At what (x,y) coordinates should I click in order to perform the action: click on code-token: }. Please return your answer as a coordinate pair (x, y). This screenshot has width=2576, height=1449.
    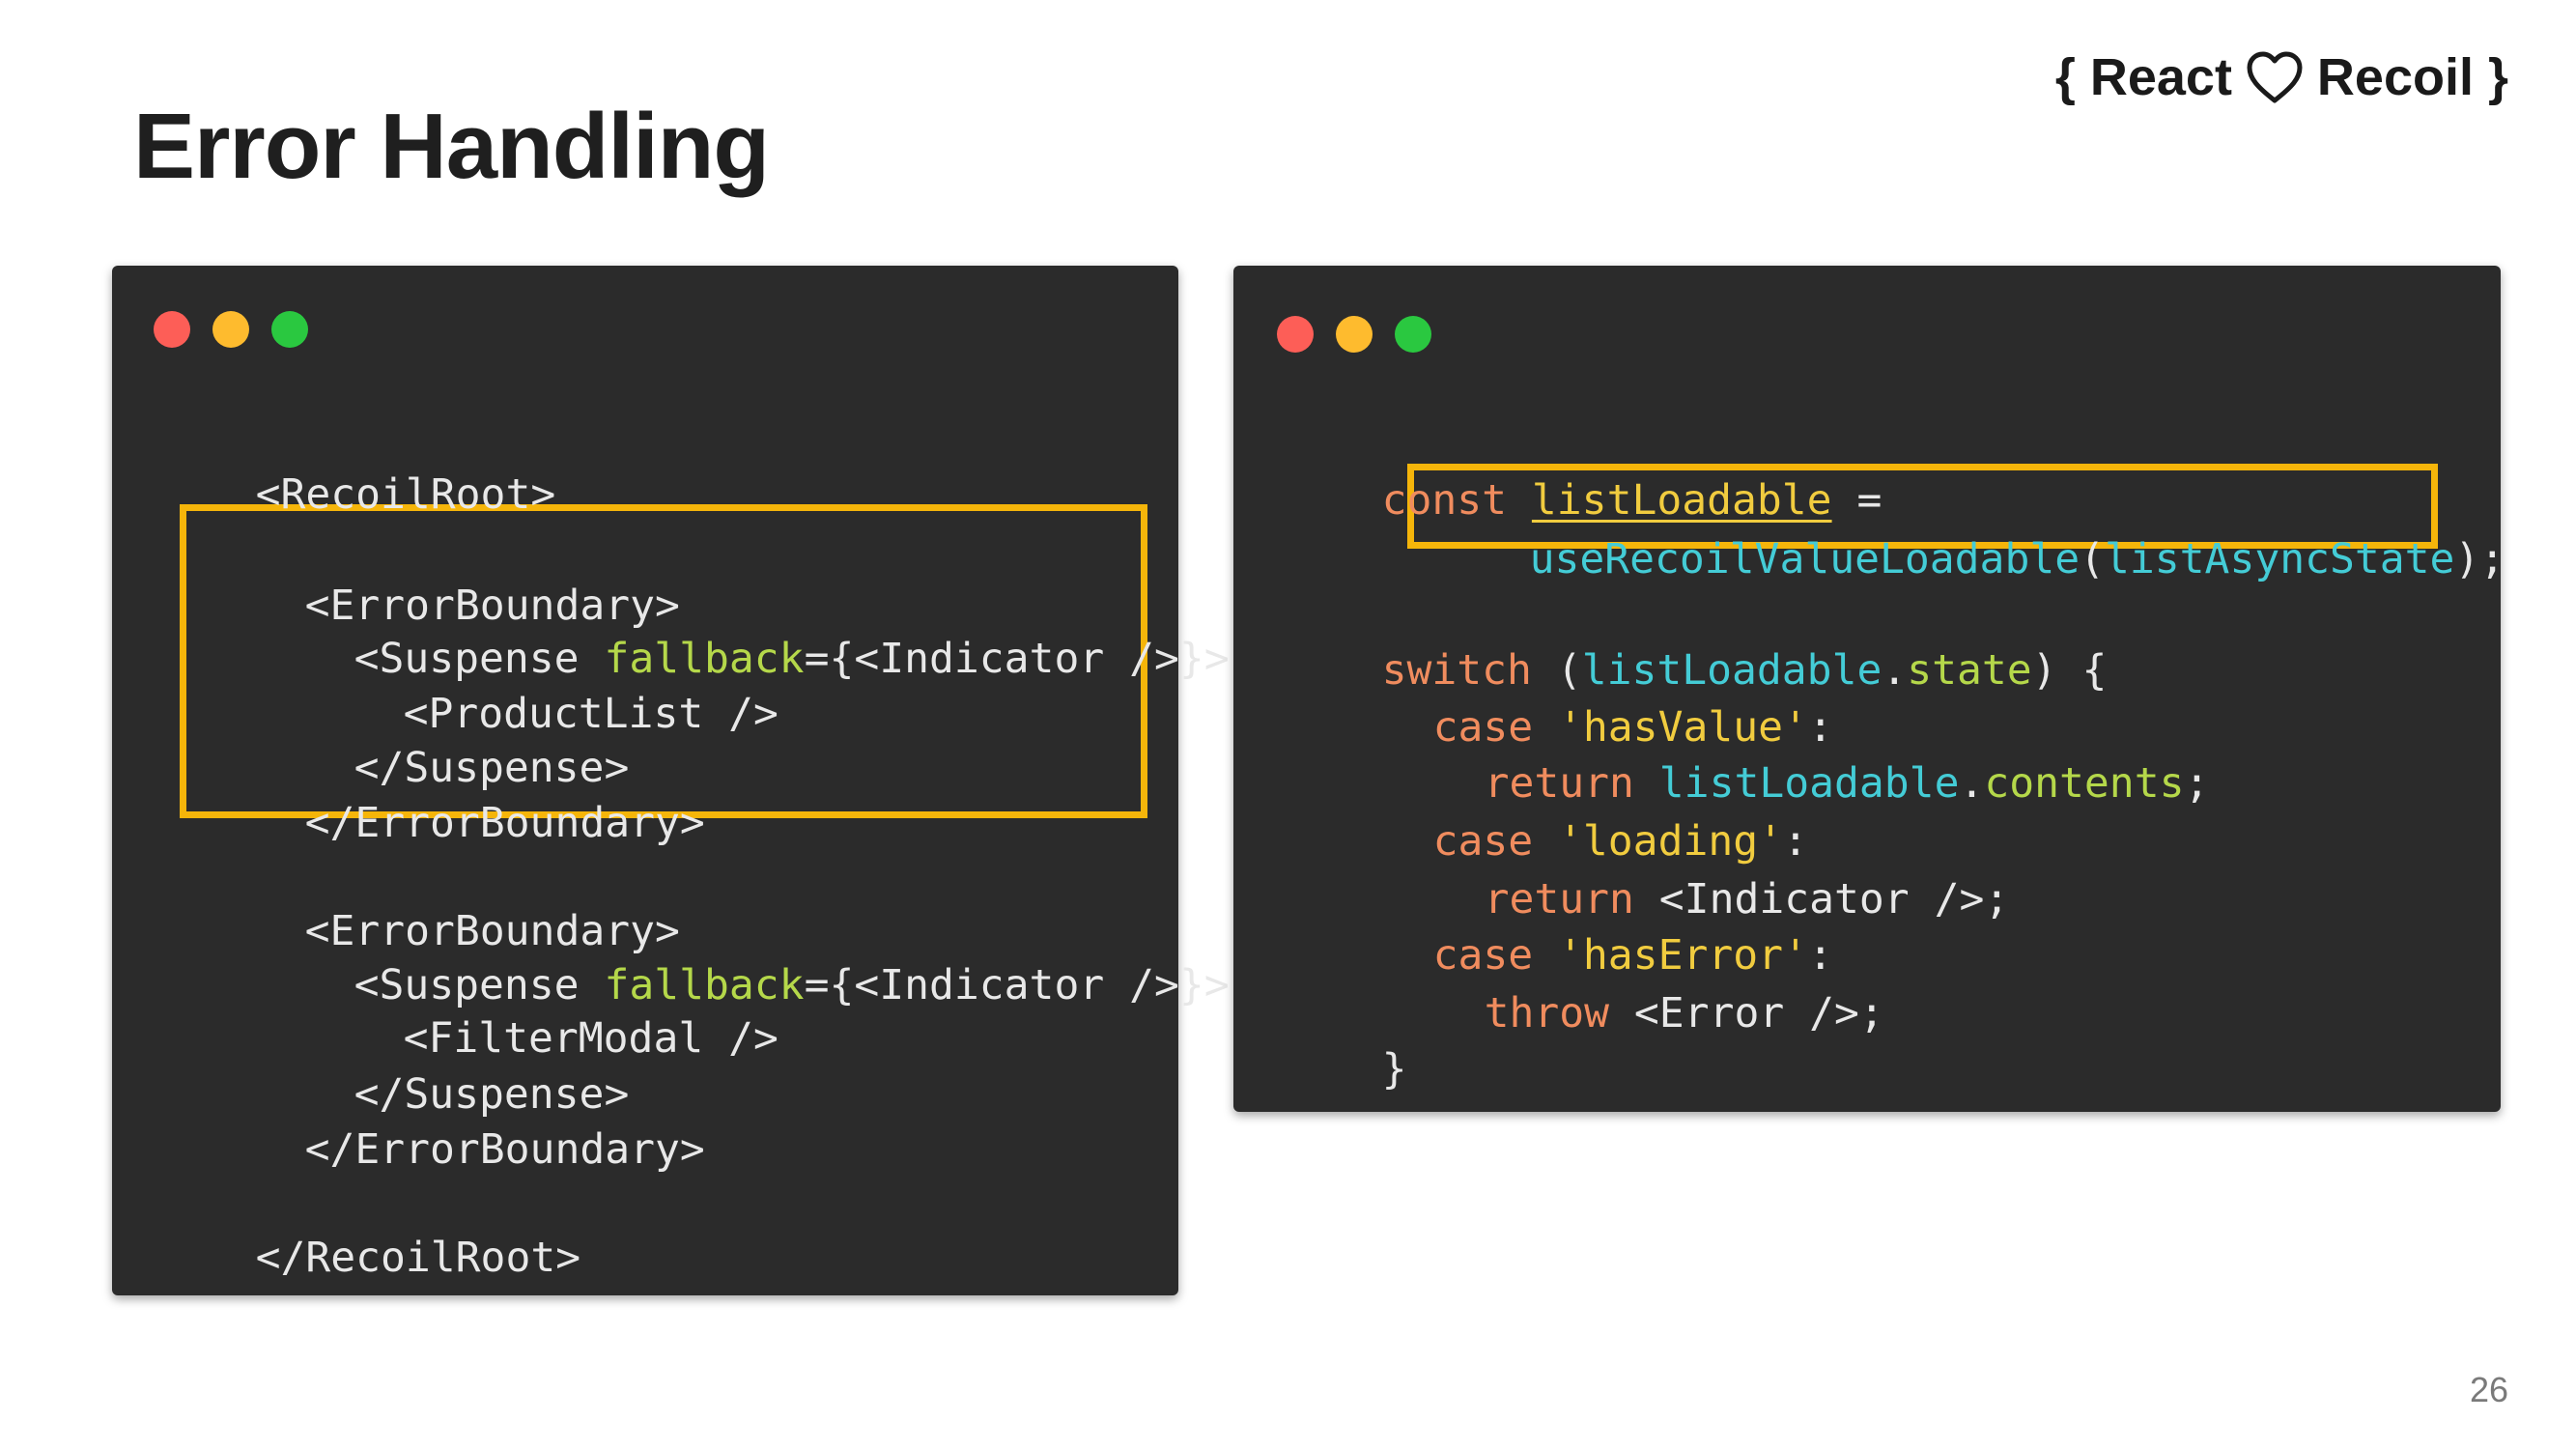
    Looking at the image, I should click on (1394, 1069).